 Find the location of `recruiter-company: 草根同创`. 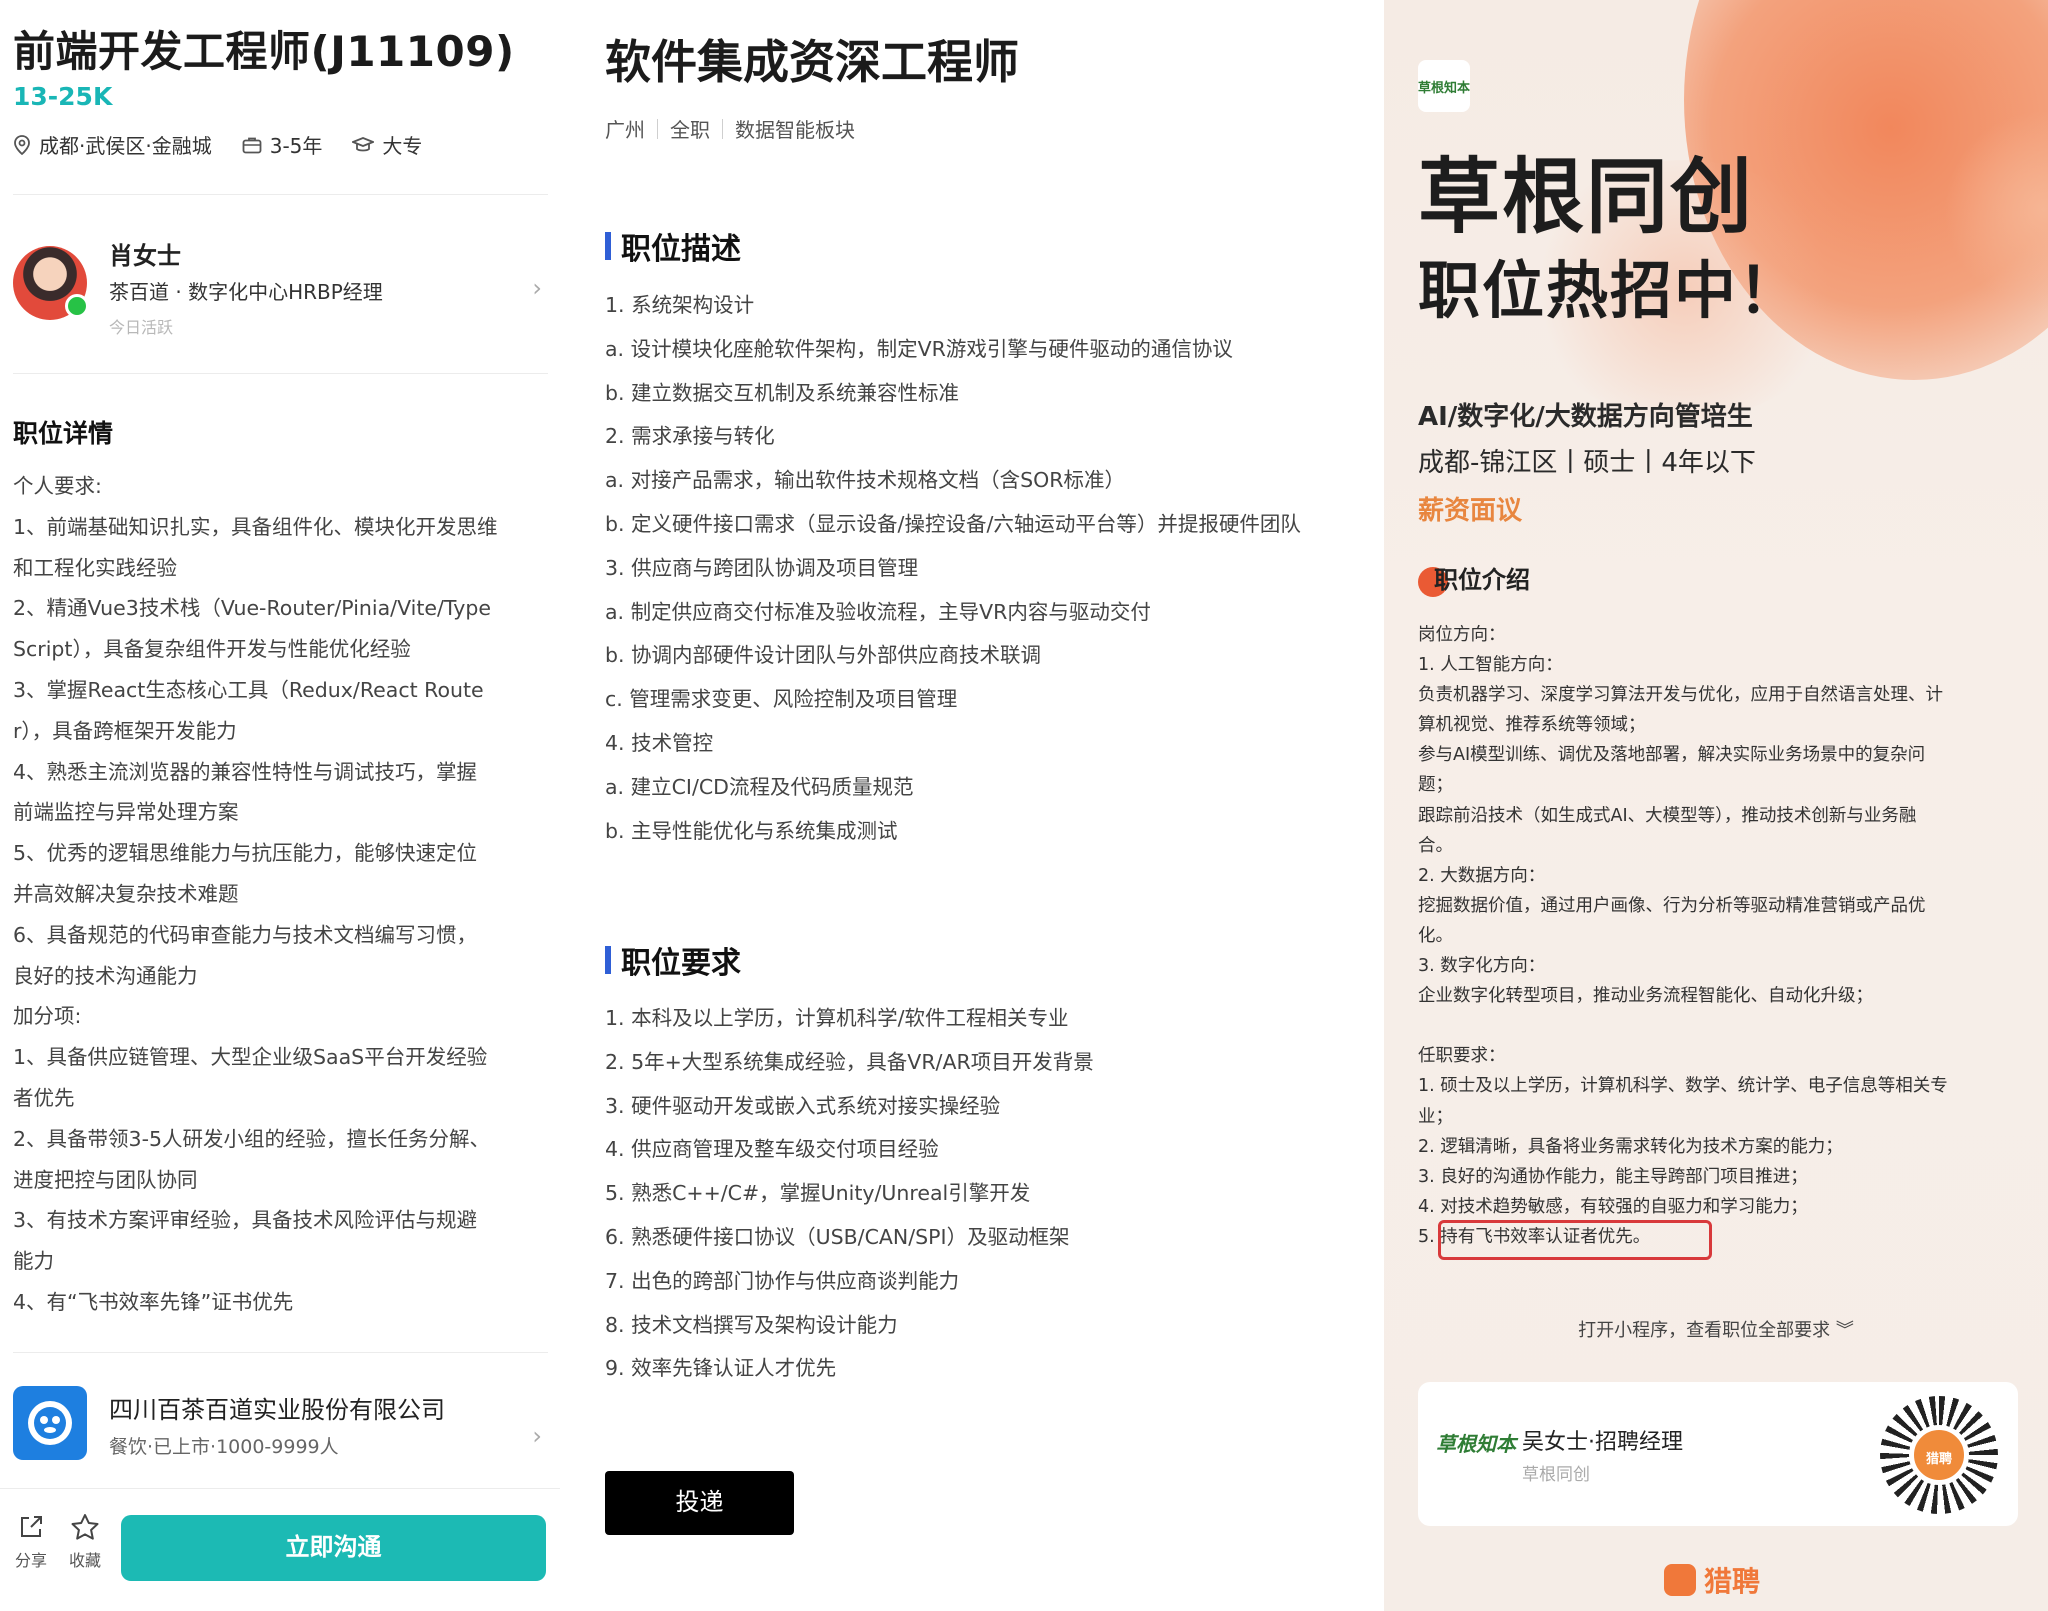

recruiter-company: 草根同创 is located at coordinates (1556, 1475).